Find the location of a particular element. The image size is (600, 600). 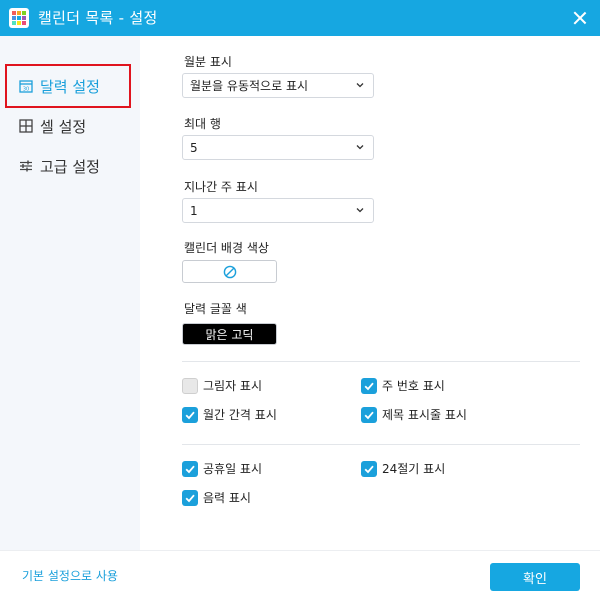

month-gap-checkbox: 월간 간격 표시 is located at coordinates (229, 414).